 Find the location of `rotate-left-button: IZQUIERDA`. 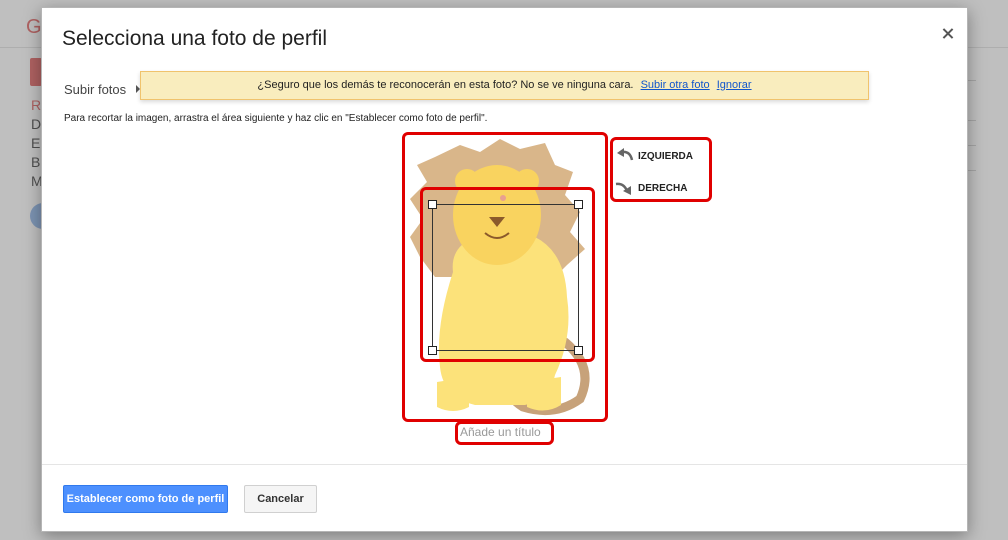

rotate-left-button: IZQUIERDA is located at coordinates (653, 156).